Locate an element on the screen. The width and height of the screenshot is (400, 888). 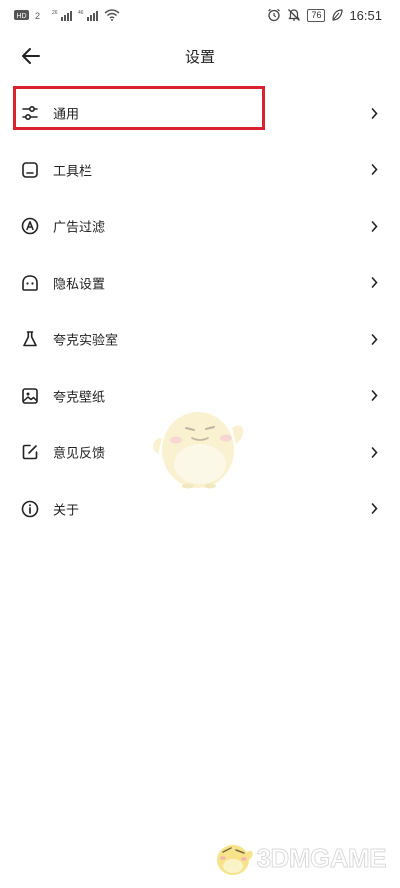
status-time: 16:51 is located at coordinates (365, 15).